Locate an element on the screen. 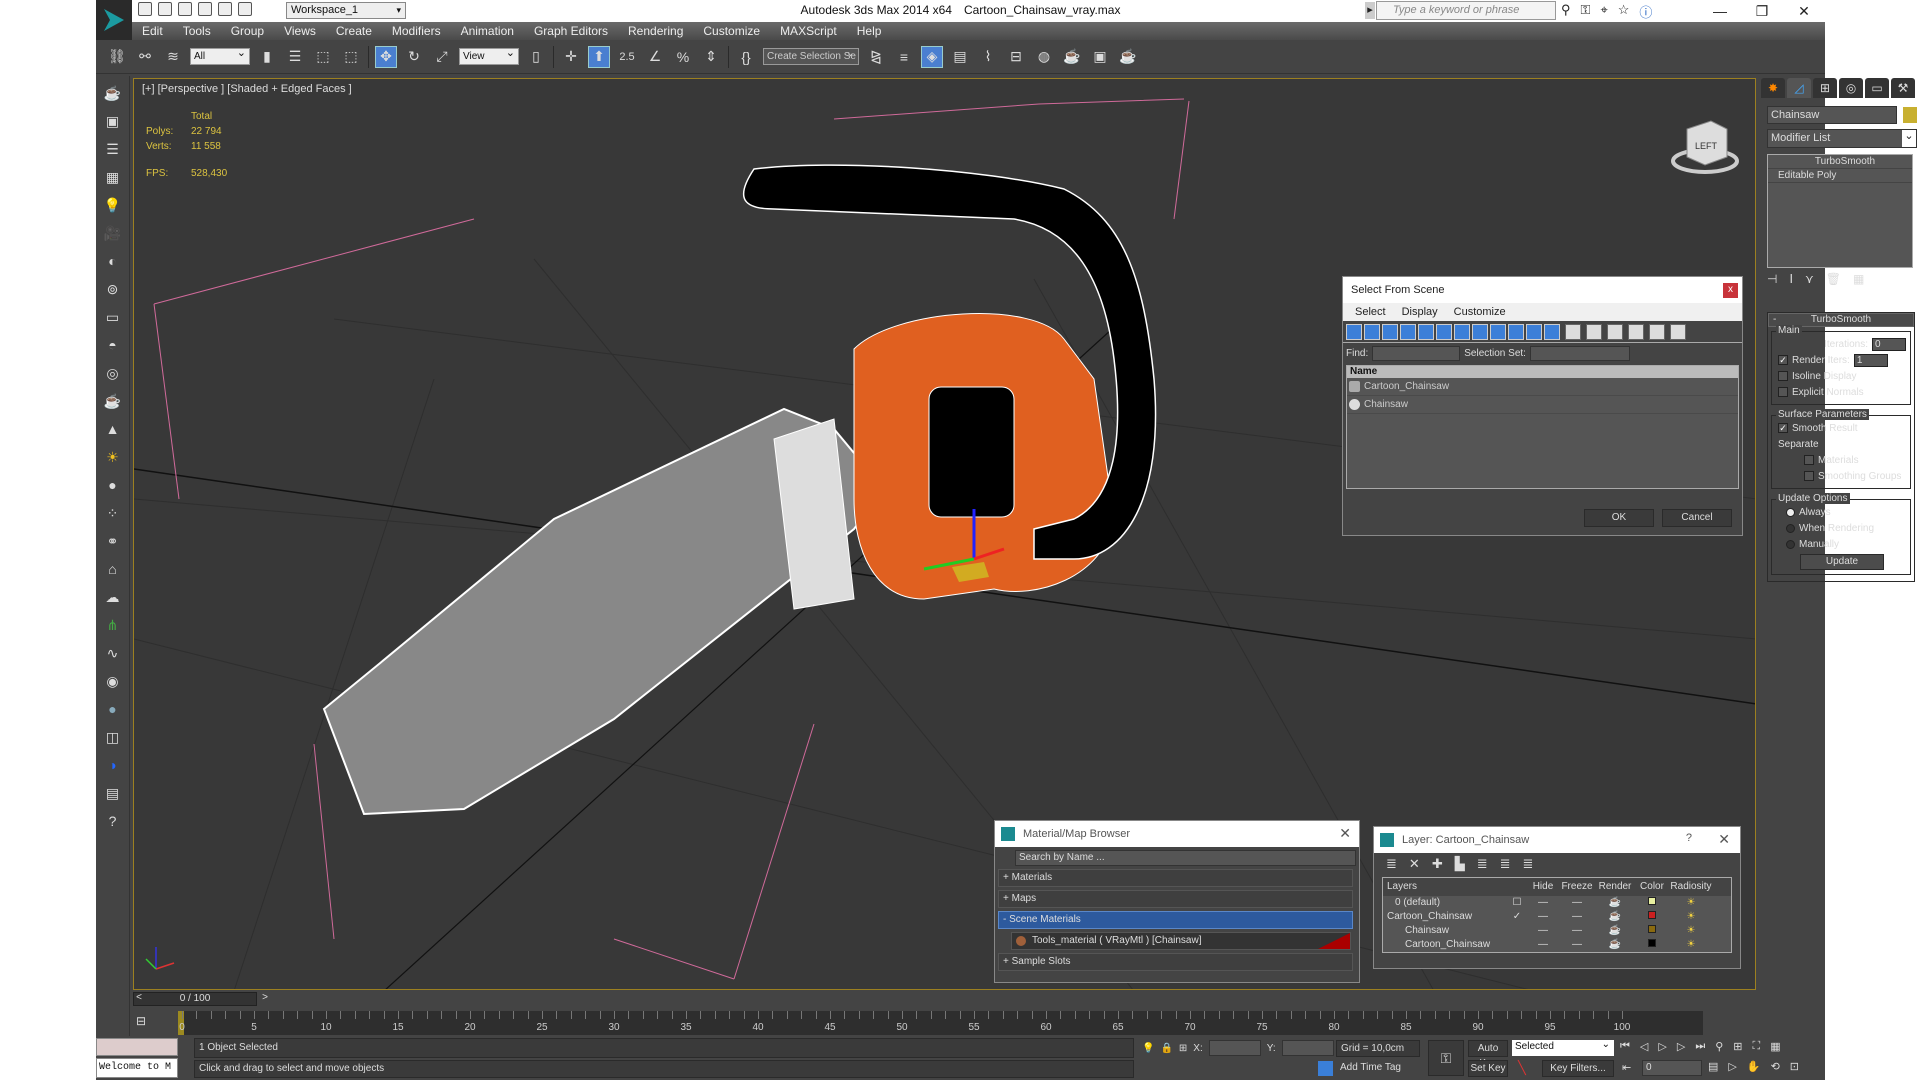 The height and width of the screenshot is (1080, 1920). hide-all-icon: ≣ is located at coordinates (1505, 864).